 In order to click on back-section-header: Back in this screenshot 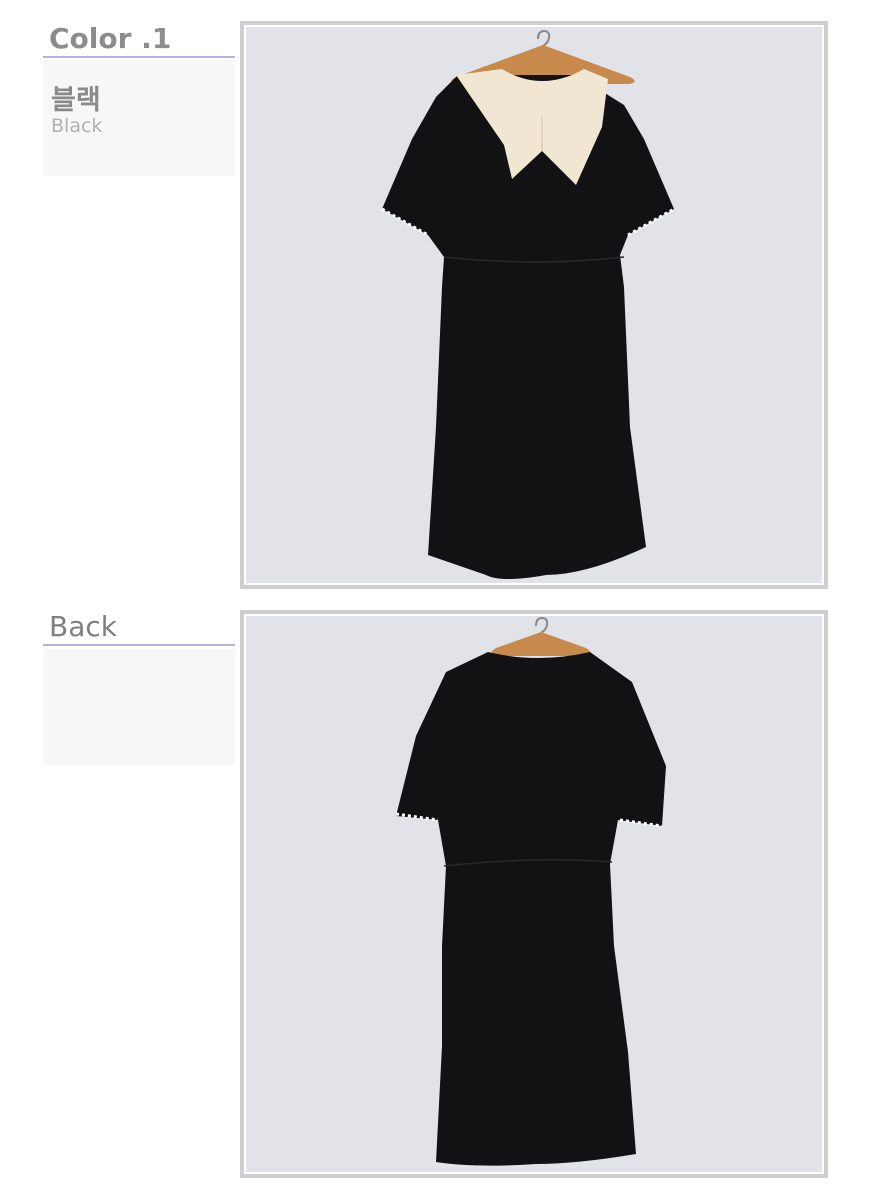, I will do `click(139, 628)`.